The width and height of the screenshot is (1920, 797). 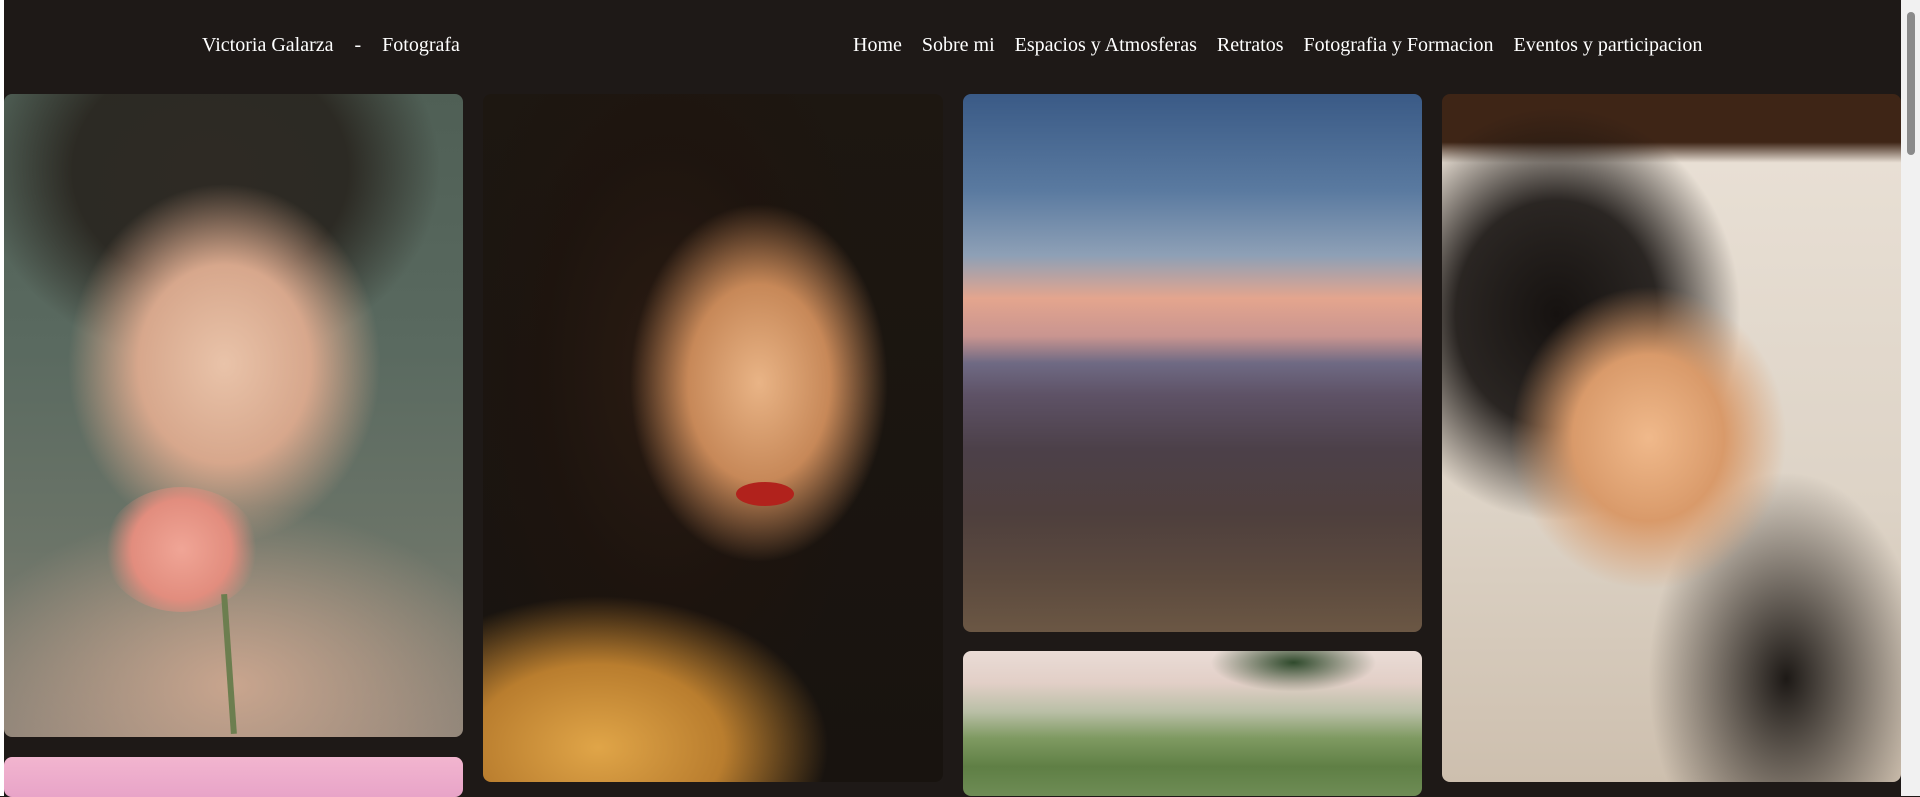 I want to click on nav-retratos: Retratos, so click(x=1250, y=45).